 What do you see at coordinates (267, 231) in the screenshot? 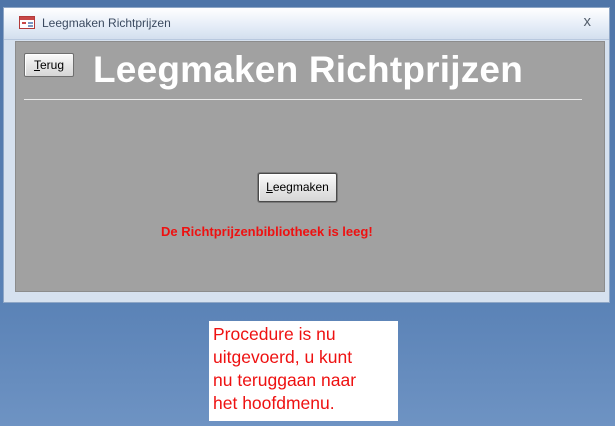
I see `status-message: De Richtprijzenbibliotheek is leeg!` at bounding box center [267, 231].